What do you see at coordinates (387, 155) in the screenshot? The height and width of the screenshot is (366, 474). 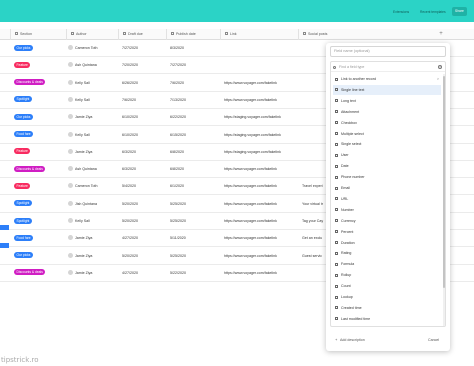 I see `field-type-option: User` at bounding box center [387, 155].